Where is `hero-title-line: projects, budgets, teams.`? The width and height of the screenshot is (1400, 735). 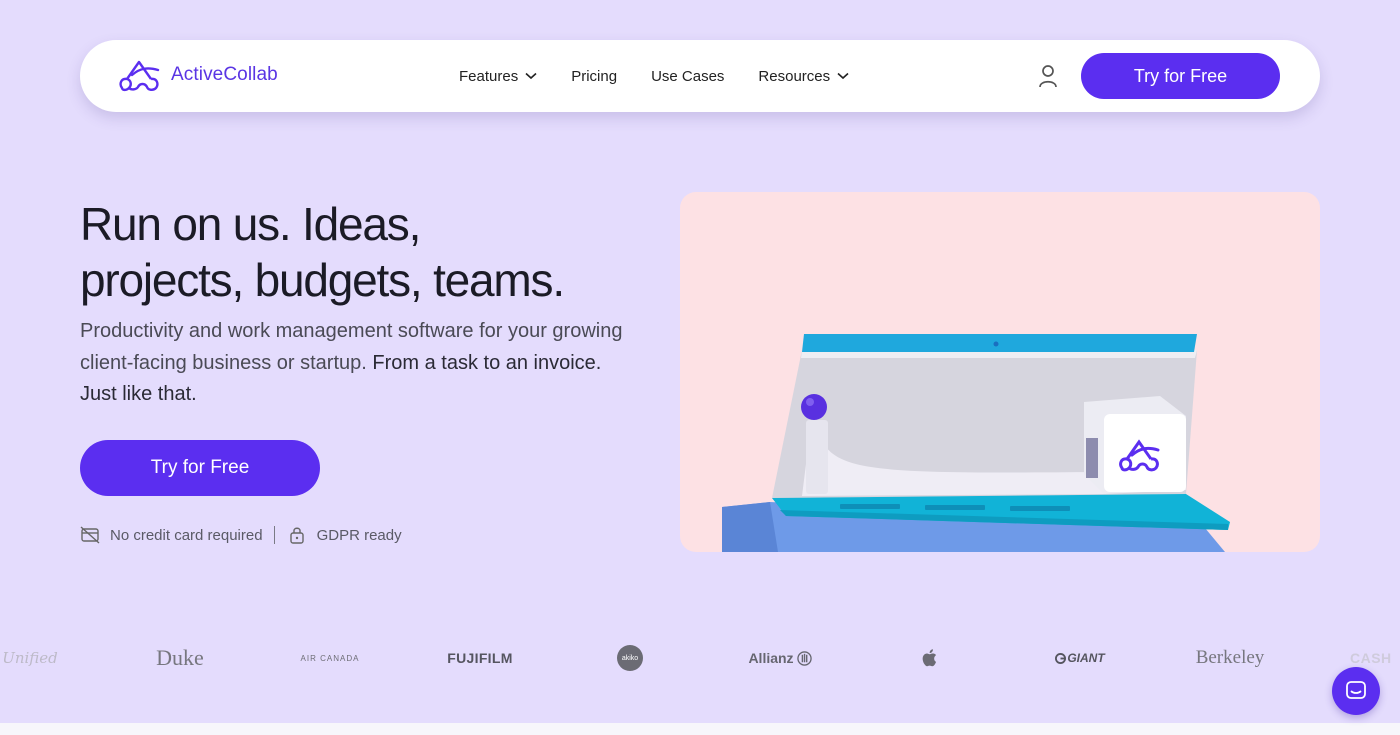 hero-title-line: projects, budgets, teams. is located at coordinates (322, 280).